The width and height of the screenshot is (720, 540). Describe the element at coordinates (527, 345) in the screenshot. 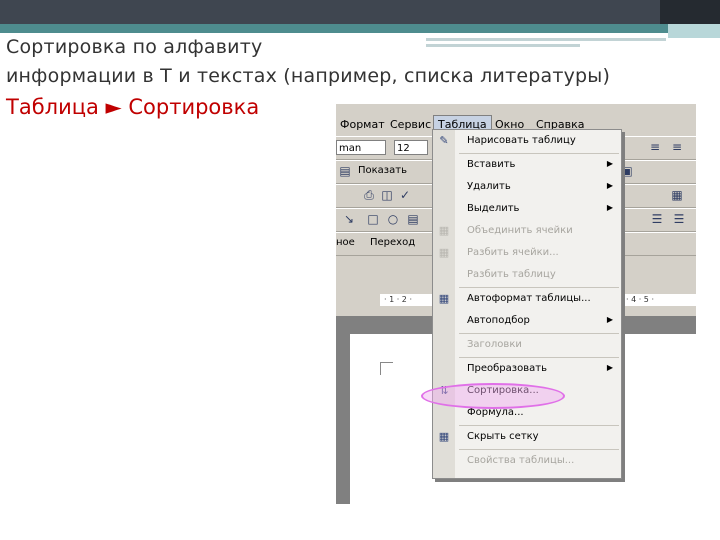

I see `menu-item-headings: Заголовки` at that location.